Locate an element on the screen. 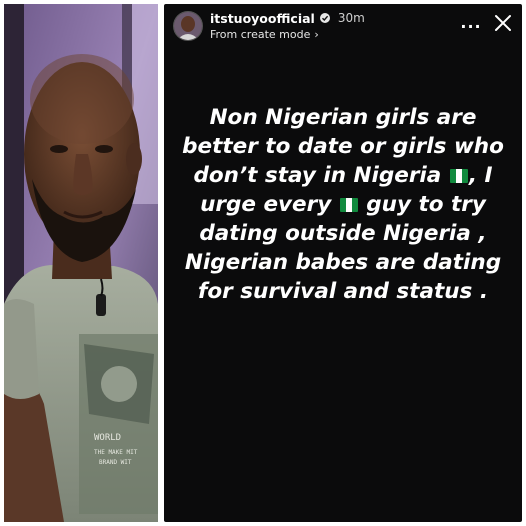 The height and width of the screenshot is (526, 526). close-button is located at coordinates (503, 23).